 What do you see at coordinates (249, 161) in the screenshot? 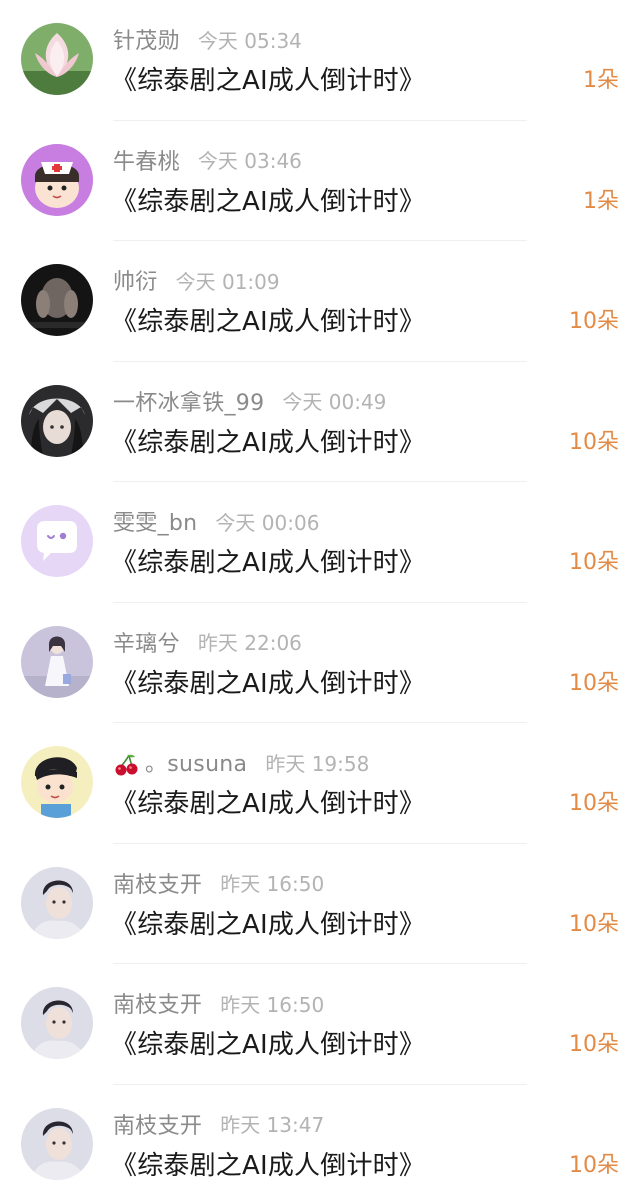
I see `timestamp: 今天 03:46` at bounding box center [249, 161].